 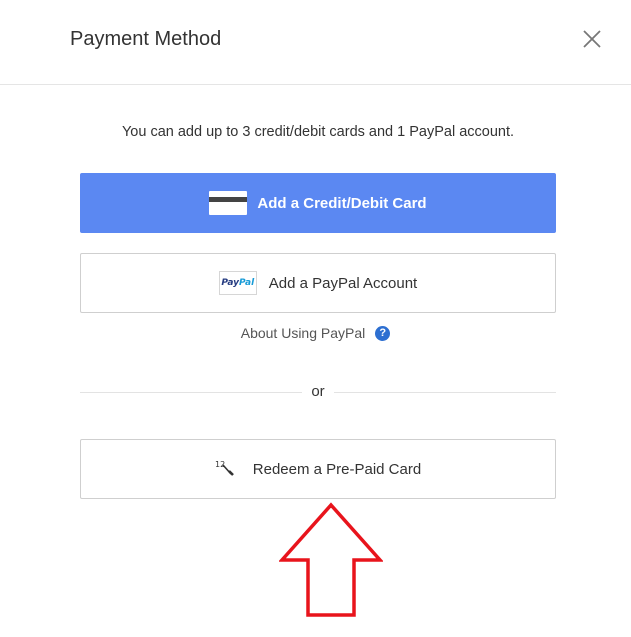 I want to click on about-paypal-link: About Using PayPal, so click(x=303, y=333).